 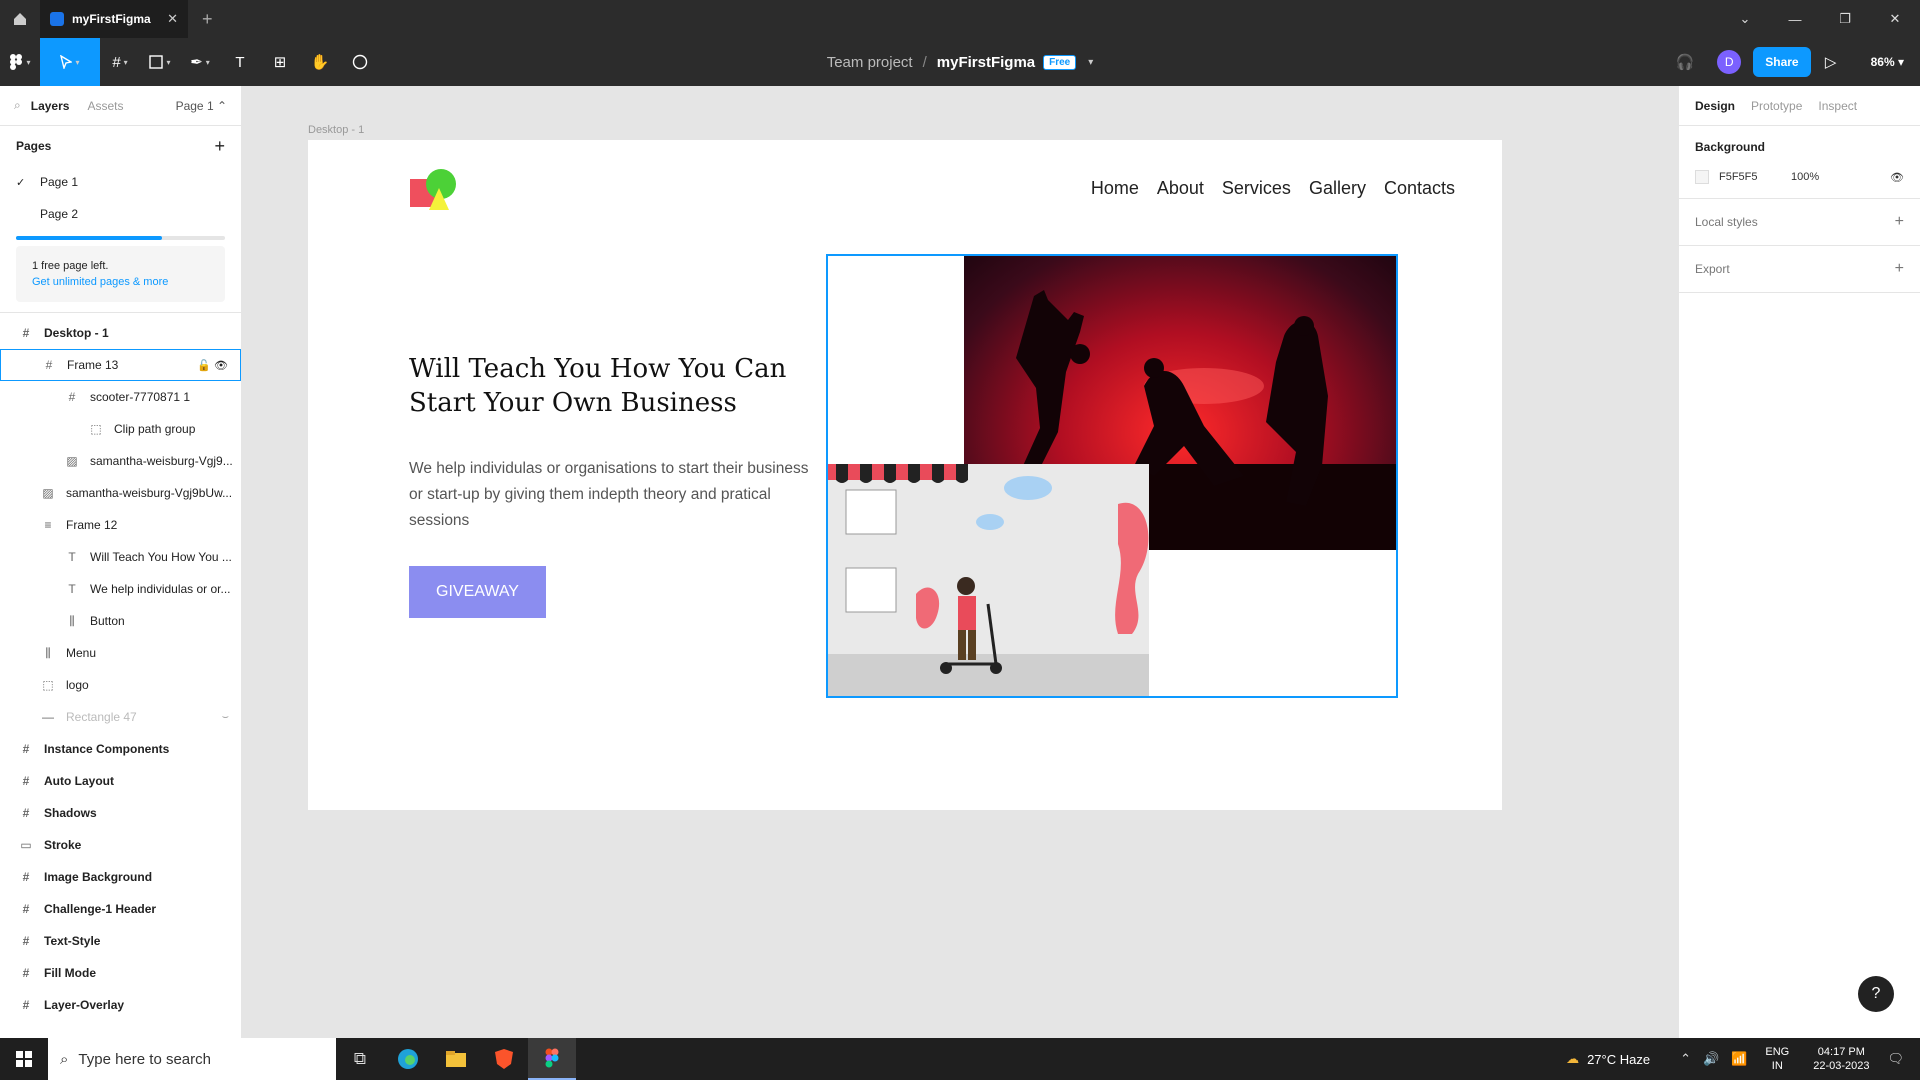 What do you see at coordinates (477, 592) in the screenshot?
I see `giveaway-button: GIVEAWAY` at bounding box center [477, 592].